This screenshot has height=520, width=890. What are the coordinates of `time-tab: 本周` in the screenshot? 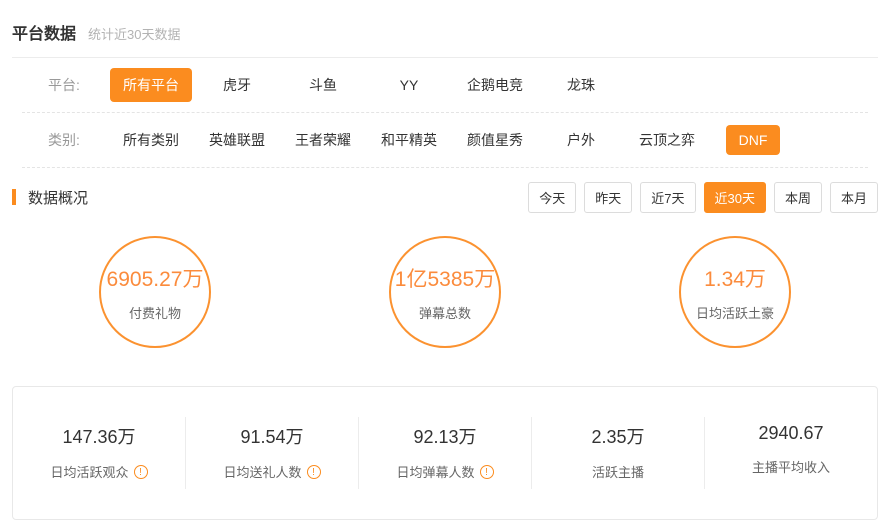 It's located at (797, 197).